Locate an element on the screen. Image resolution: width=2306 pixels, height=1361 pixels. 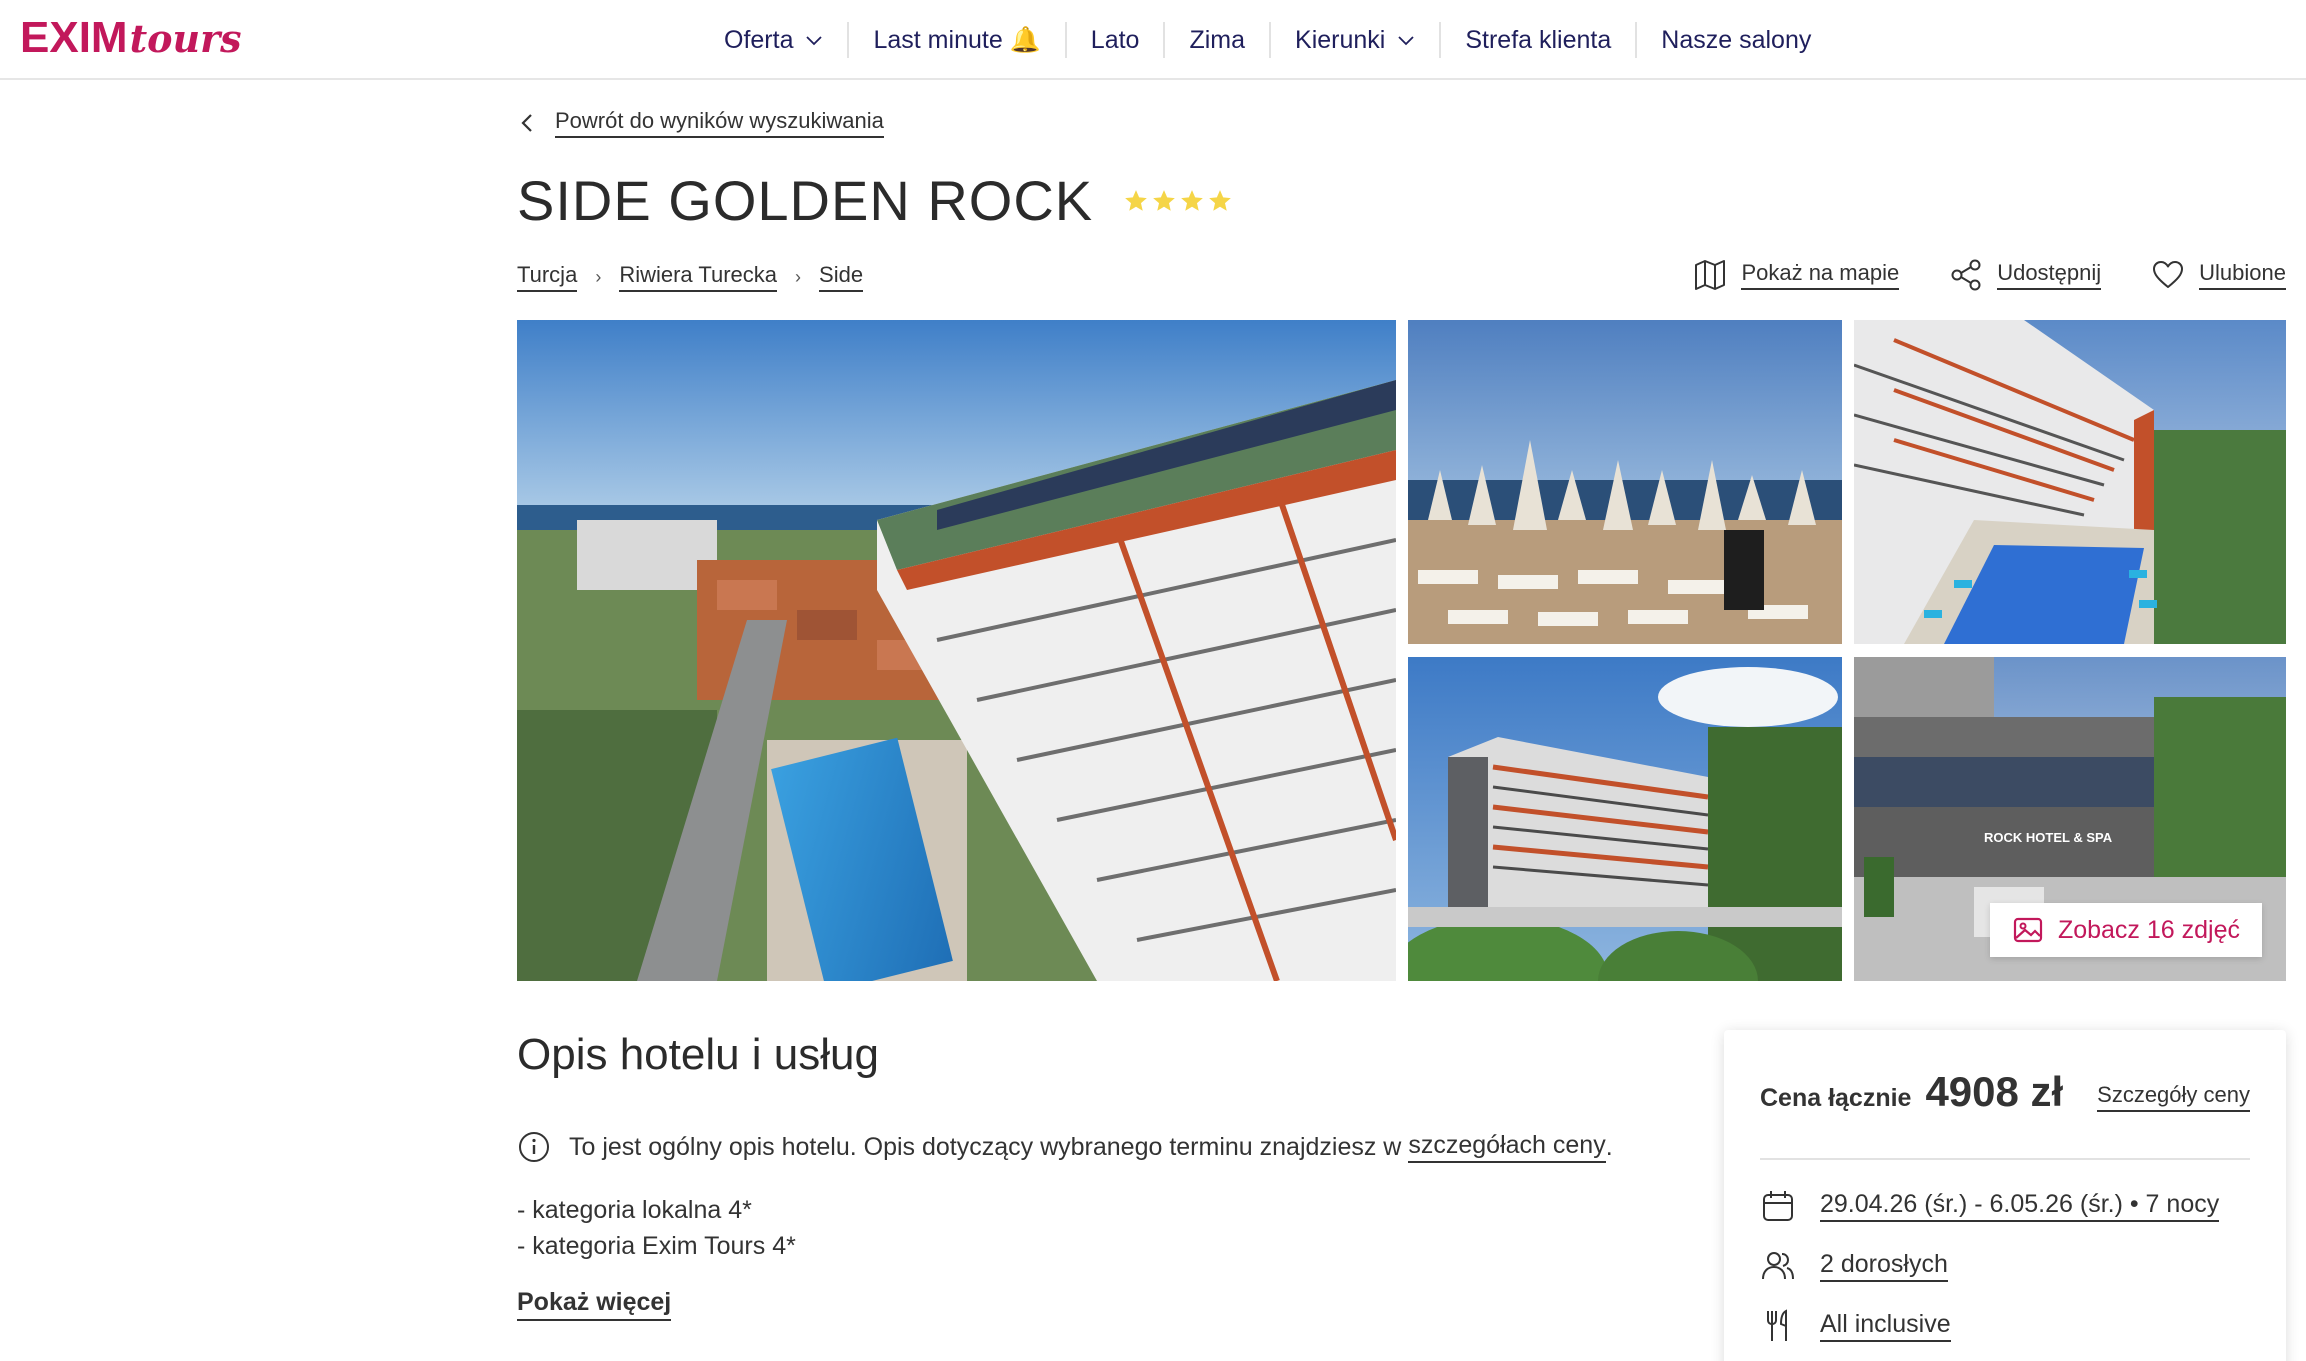
brand-logo: EXIM tours is located at coordinates (131, 38).